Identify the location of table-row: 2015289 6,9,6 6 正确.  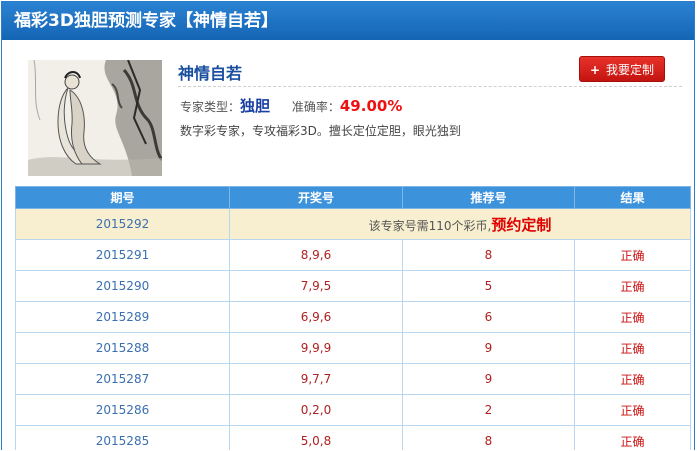
(353, 317).